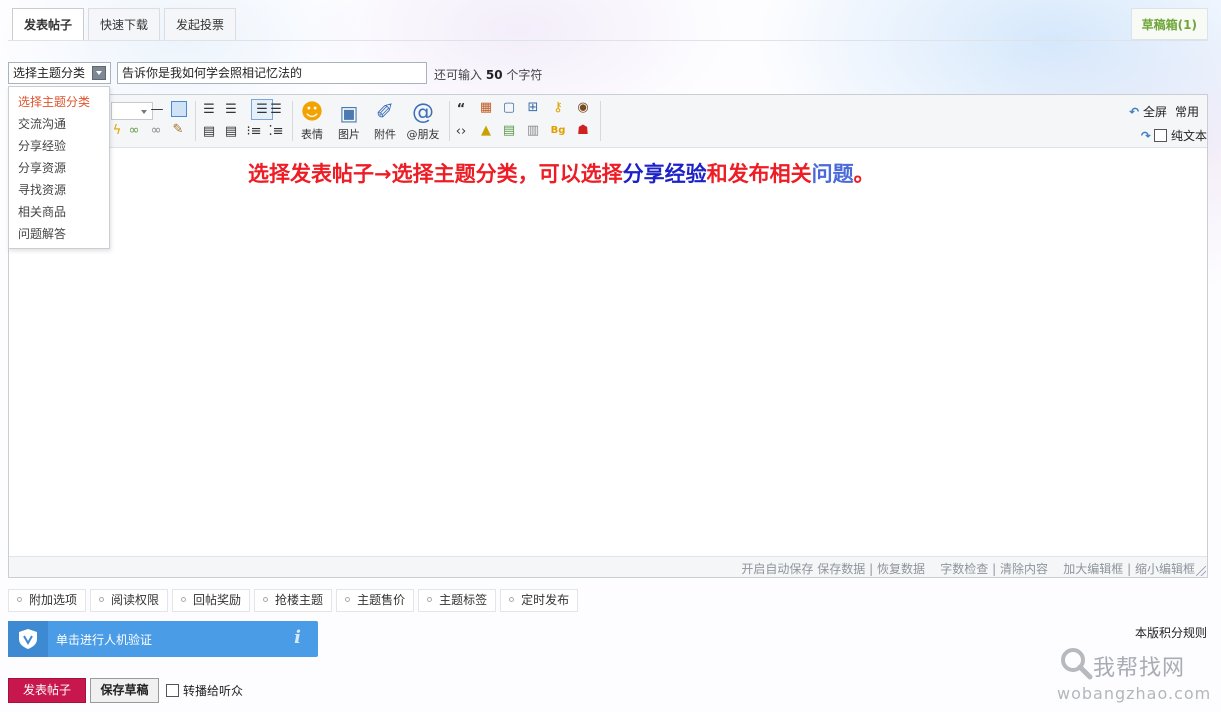 This screenshot has height=712, width=1221. Describe the element at coordinates (312, 121) in the screenshot. I see `emoji-button: ☻ 表情` at that location.